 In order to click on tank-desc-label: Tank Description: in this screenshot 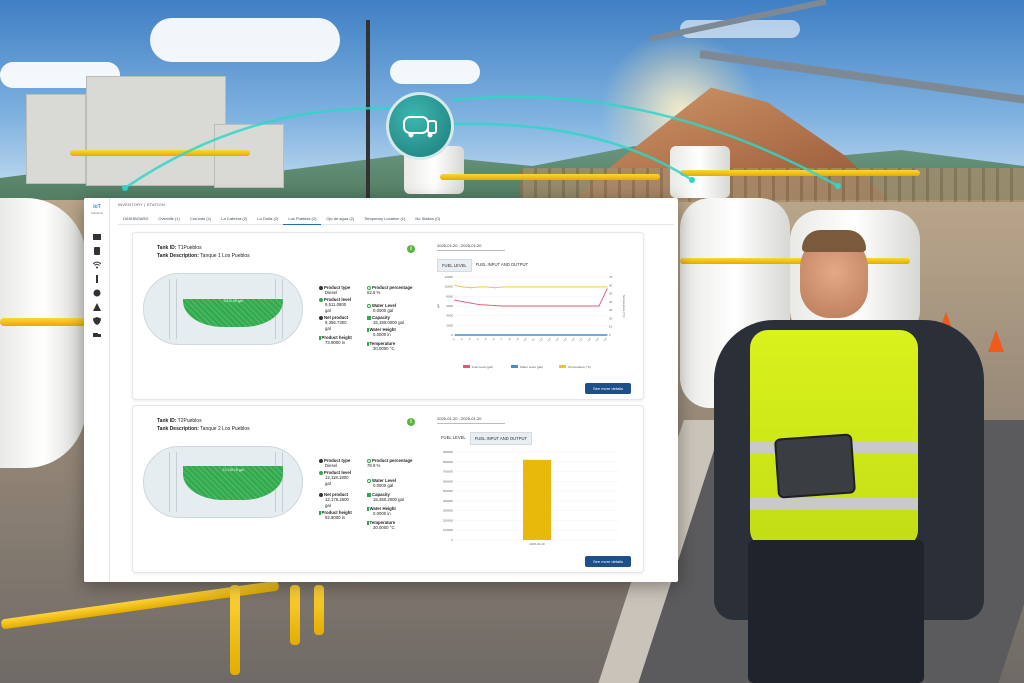, I will do `click(178, 429)`.